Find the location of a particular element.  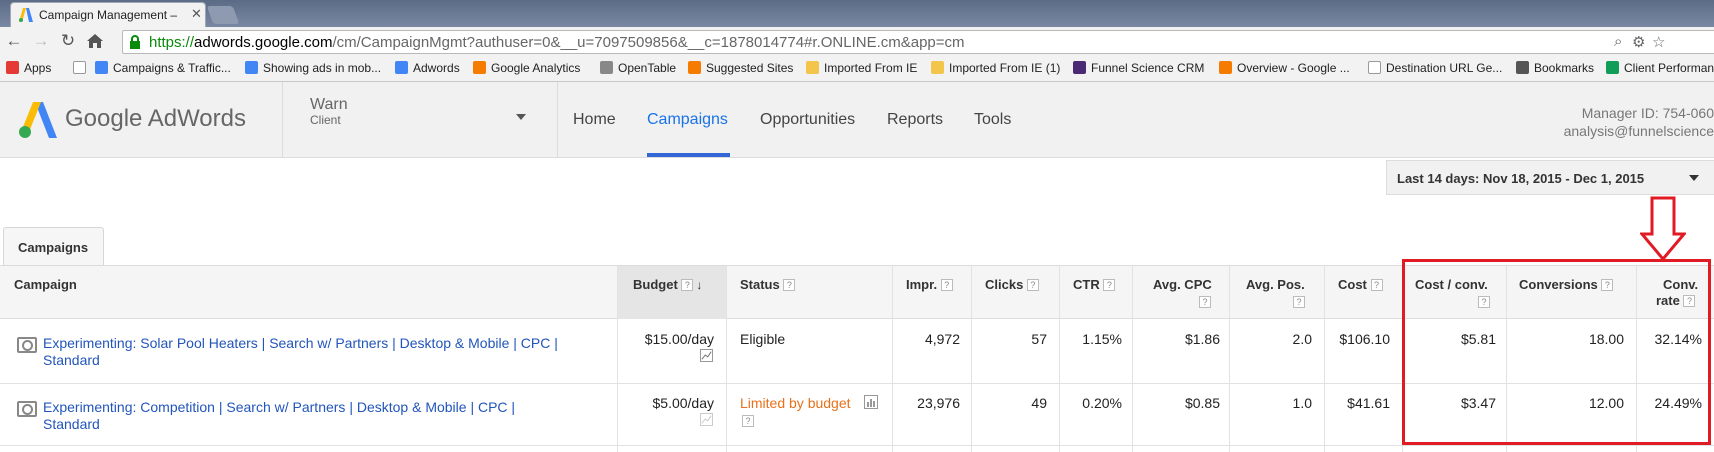

bookmark-item: Imported From IE (1) is located at coordinates (995, 68).